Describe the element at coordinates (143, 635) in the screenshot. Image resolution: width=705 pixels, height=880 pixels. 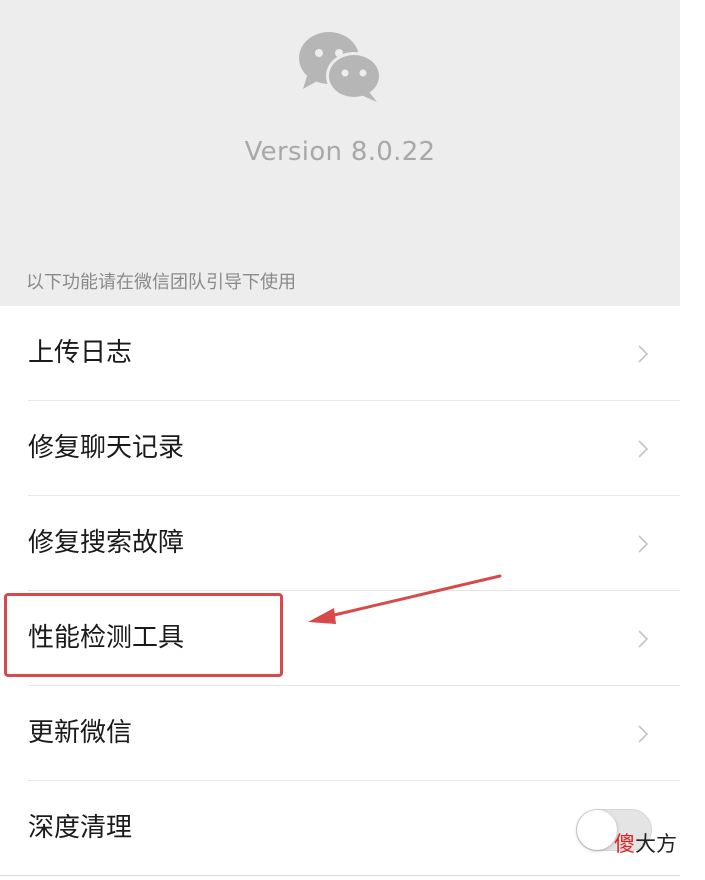
I see `highlight-box` at that location.